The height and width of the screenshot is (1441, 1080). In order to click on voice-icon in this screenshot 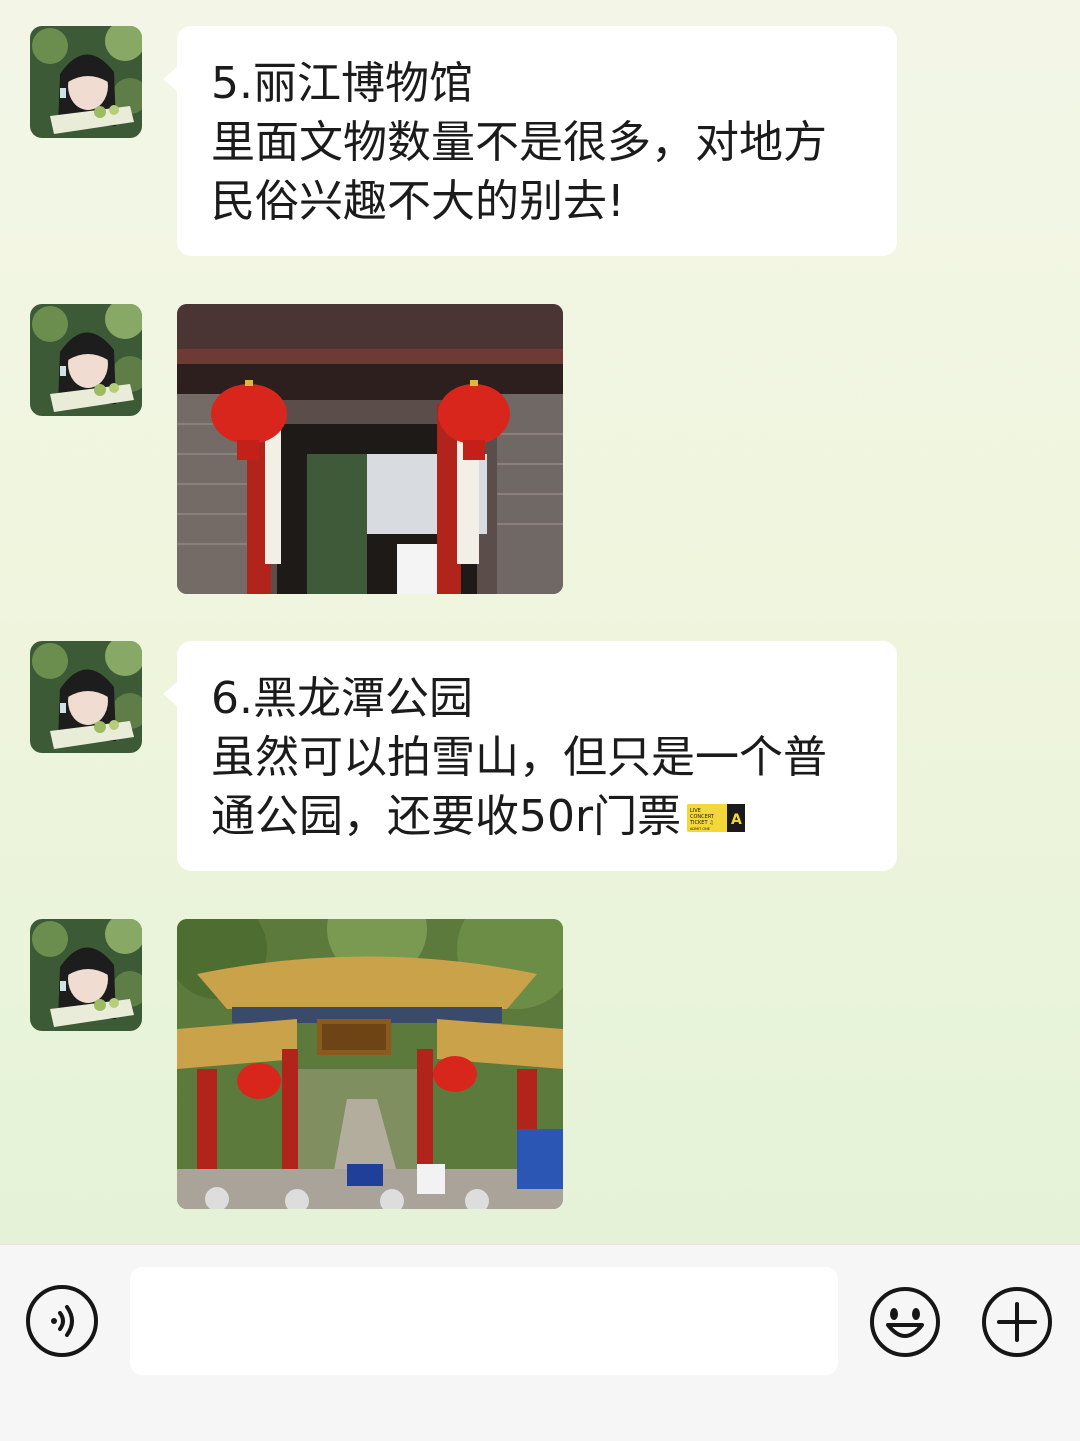, I will do `click(62, 1321)`.